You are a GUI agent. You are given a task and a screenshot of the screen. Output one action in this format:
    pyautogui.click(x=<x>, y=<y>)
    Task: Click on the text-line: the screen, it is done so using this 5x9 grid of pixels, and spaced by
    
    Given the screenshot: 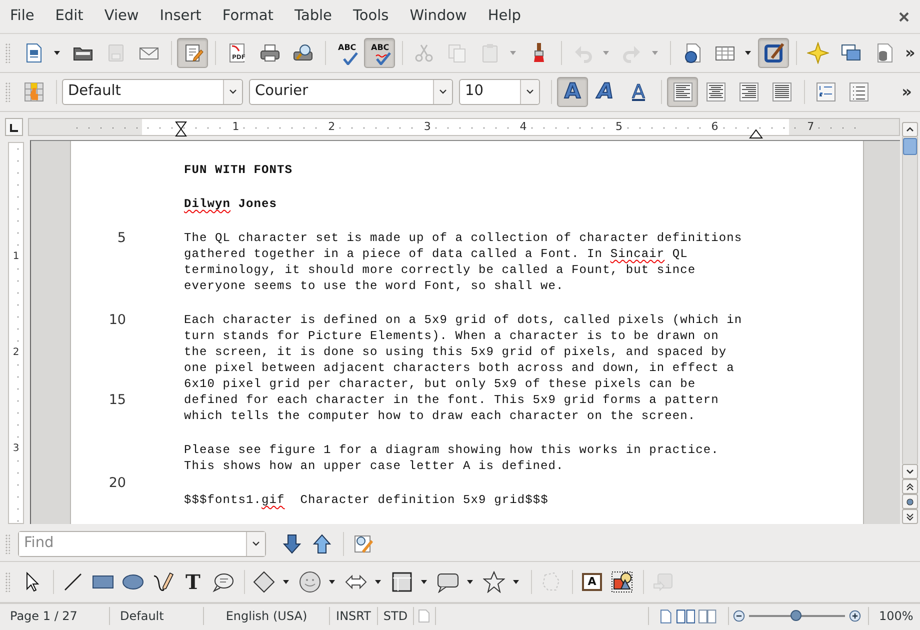 What is the action you would take?
    pyautogui.click(x=455, y=352)
    